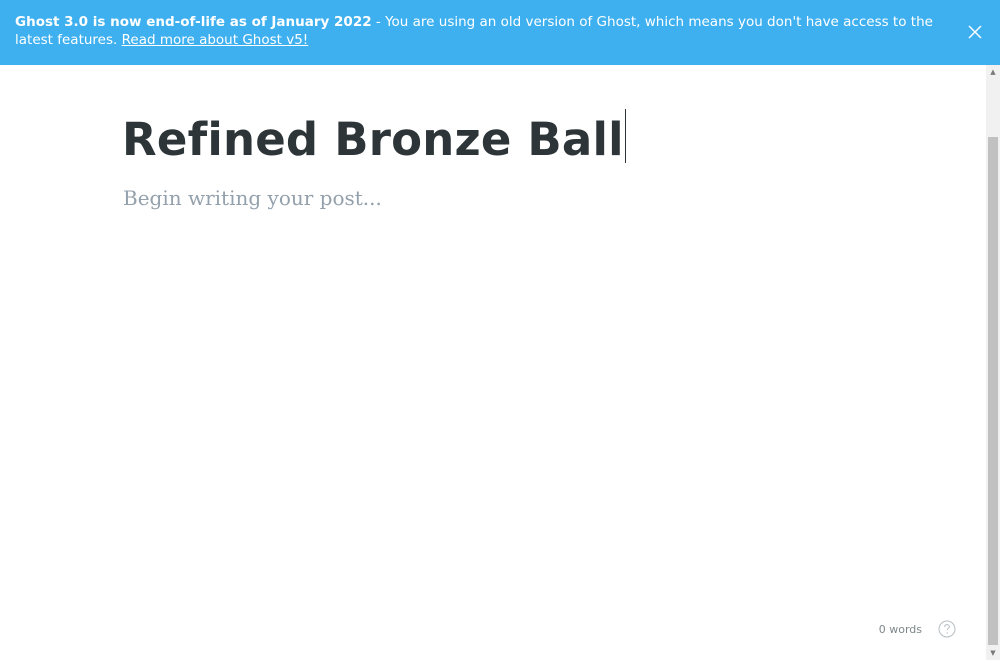 Image resolution: width=1000 pixels, height=660 pixels. I want to click on scroll-up-arrow-icon: ▲, so click(993, 72).